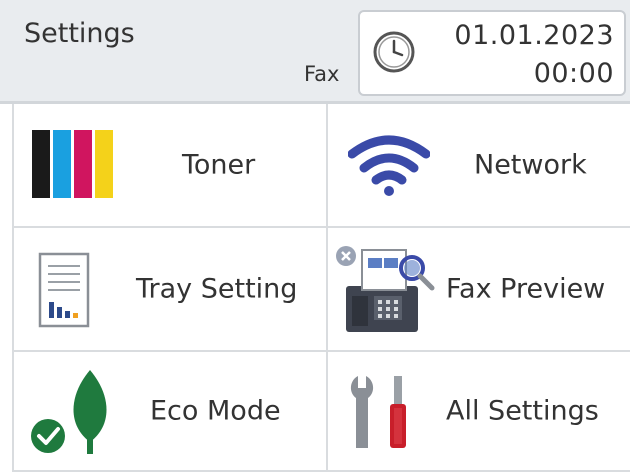 The height and width of the screenshot is (472, 630). Describe the element at coordinates (389, 165) in the screenshot. I see `wifi-icon` at that location.